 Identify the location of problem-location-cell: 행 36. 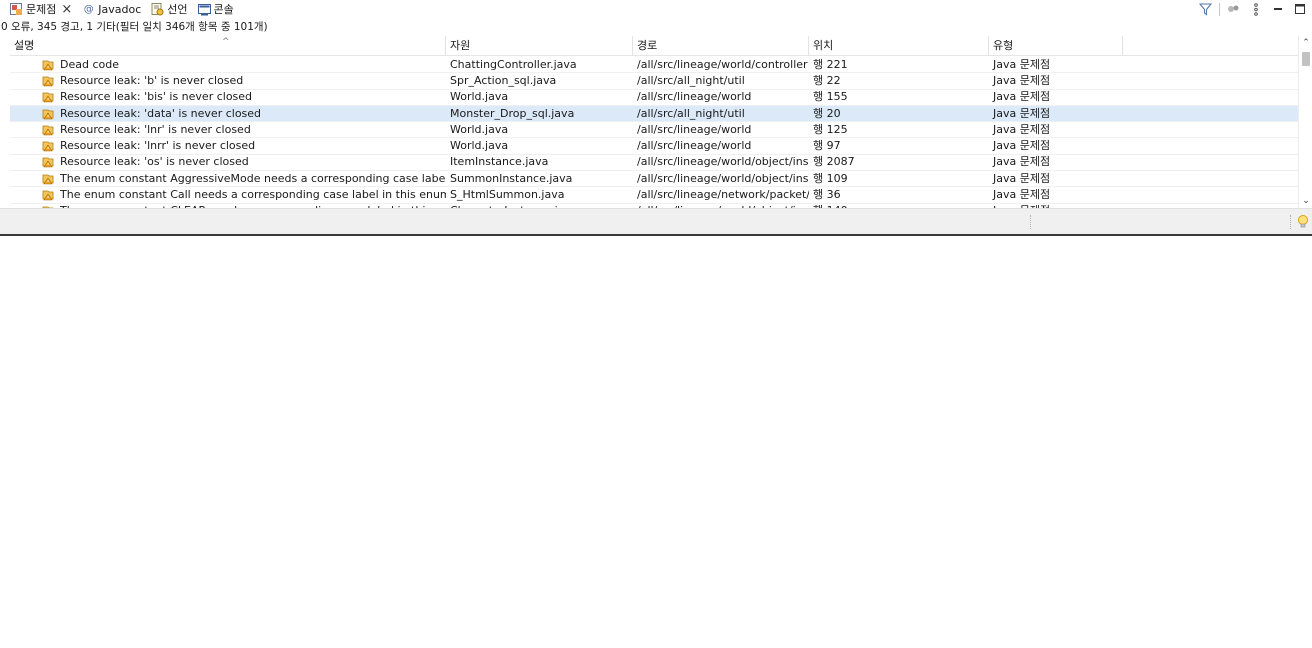
(899, 195).